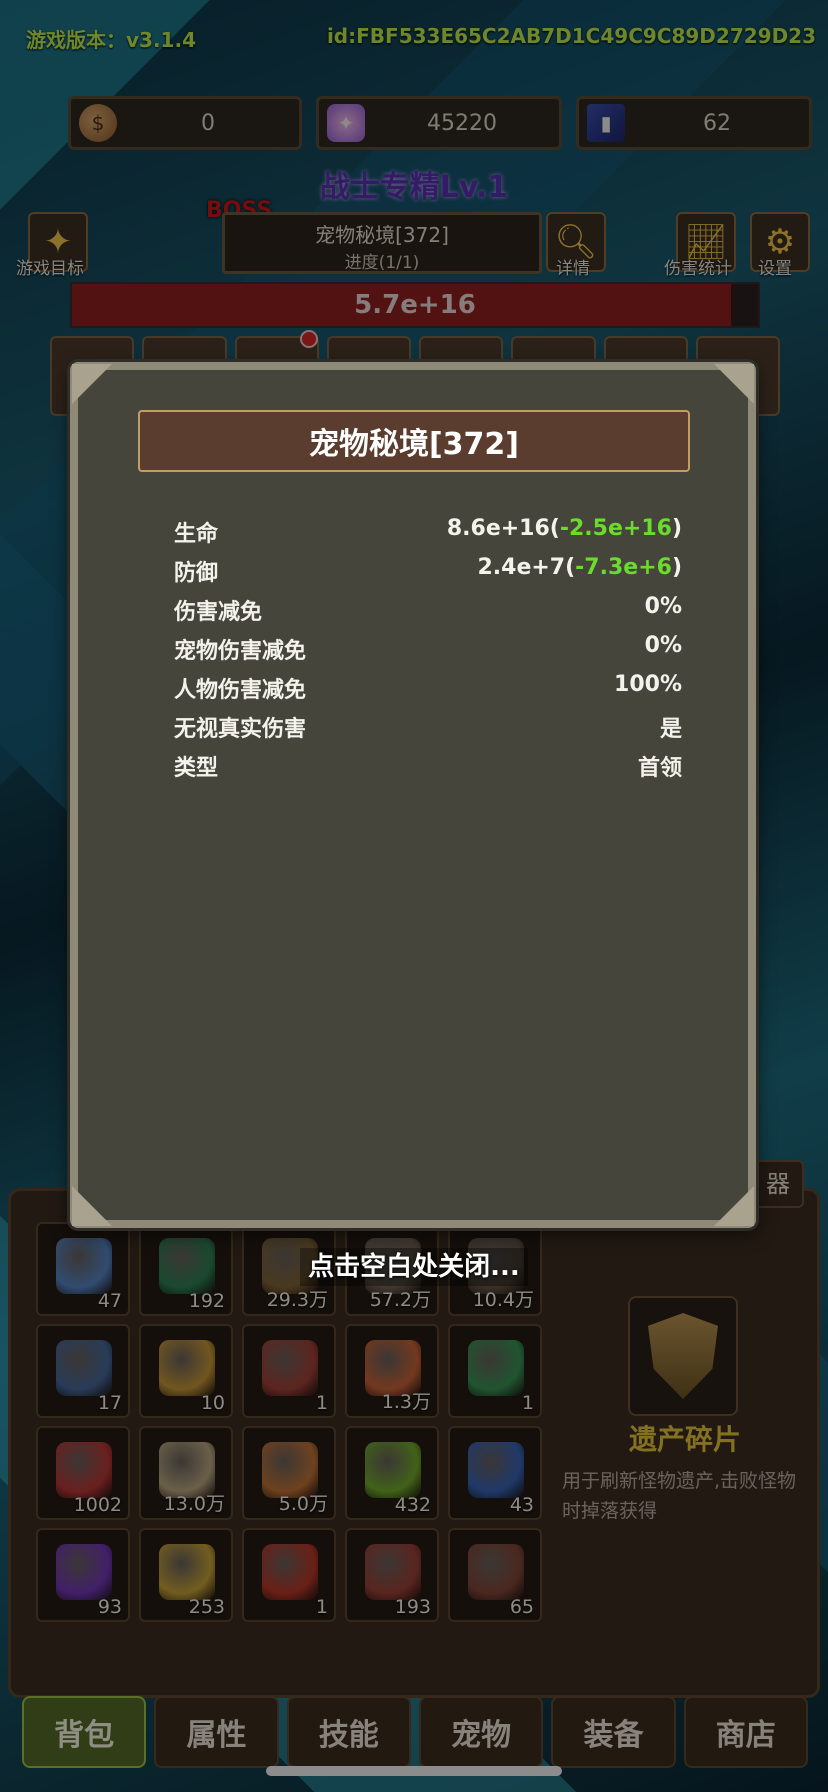 The height and width of the screenshot is (1792, 828). I want to click on stat-delta: -2.5e+16, so click(615, 528).